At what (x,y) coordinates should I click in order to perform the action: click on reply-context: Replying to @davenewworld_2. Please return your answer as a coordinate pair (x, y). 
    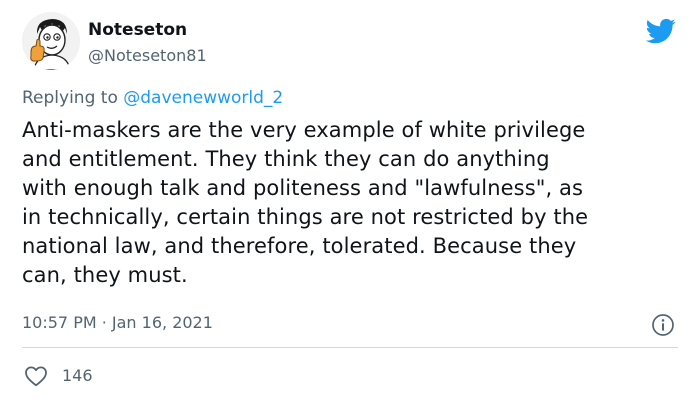
    Looking at the image, I should click on (152, 98).